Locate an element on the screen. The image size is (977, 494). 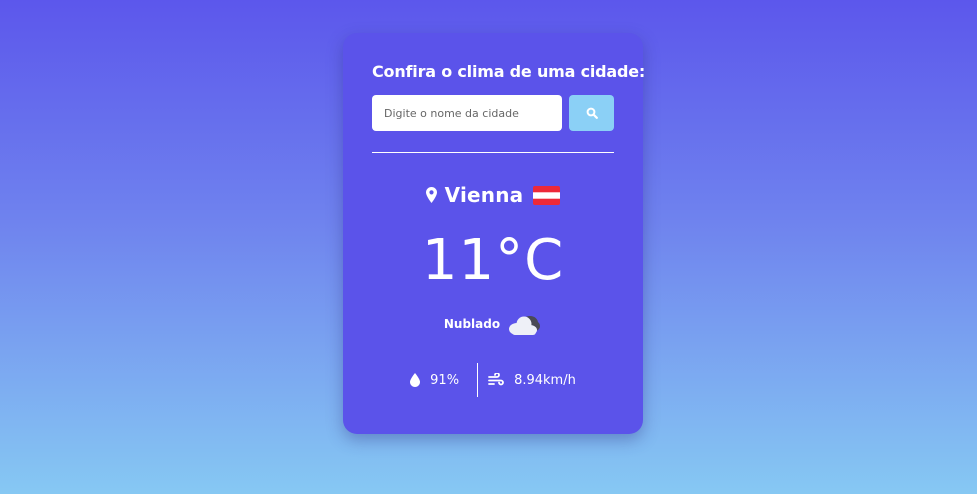
city-name: Vienna is located at coordinates (484, 195).